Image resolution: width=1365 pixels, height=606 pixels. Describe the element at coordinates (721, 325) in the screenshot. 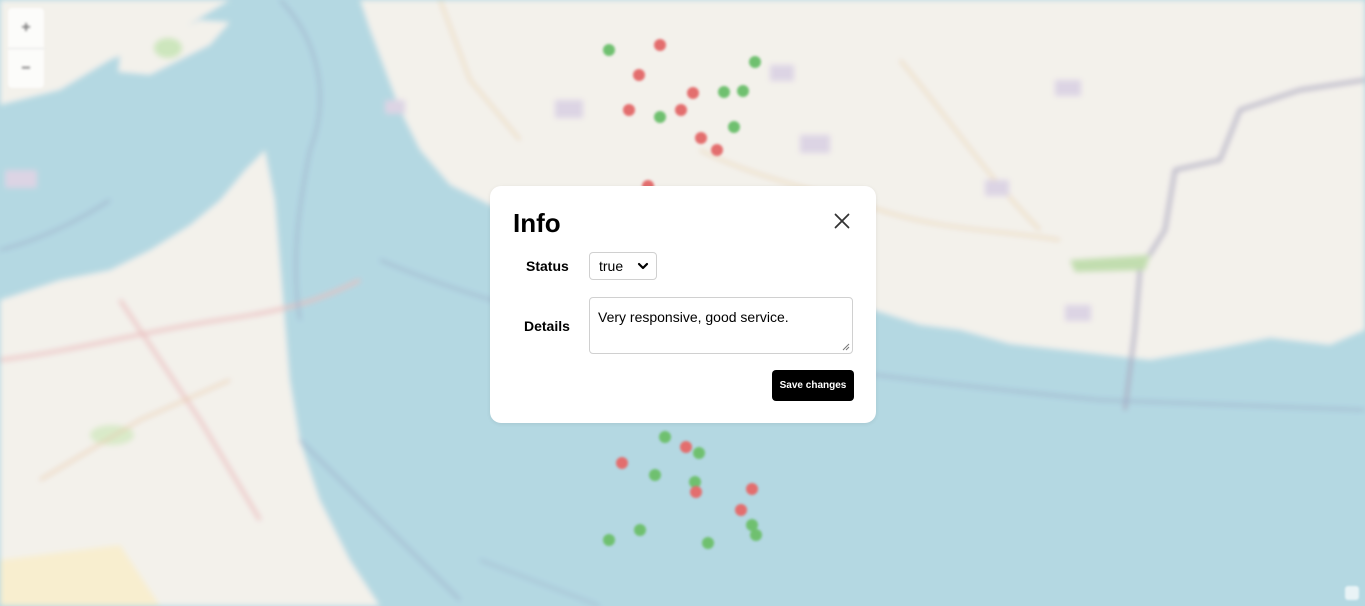

I see `details-textarea: Very responsive, good service.` at that location.